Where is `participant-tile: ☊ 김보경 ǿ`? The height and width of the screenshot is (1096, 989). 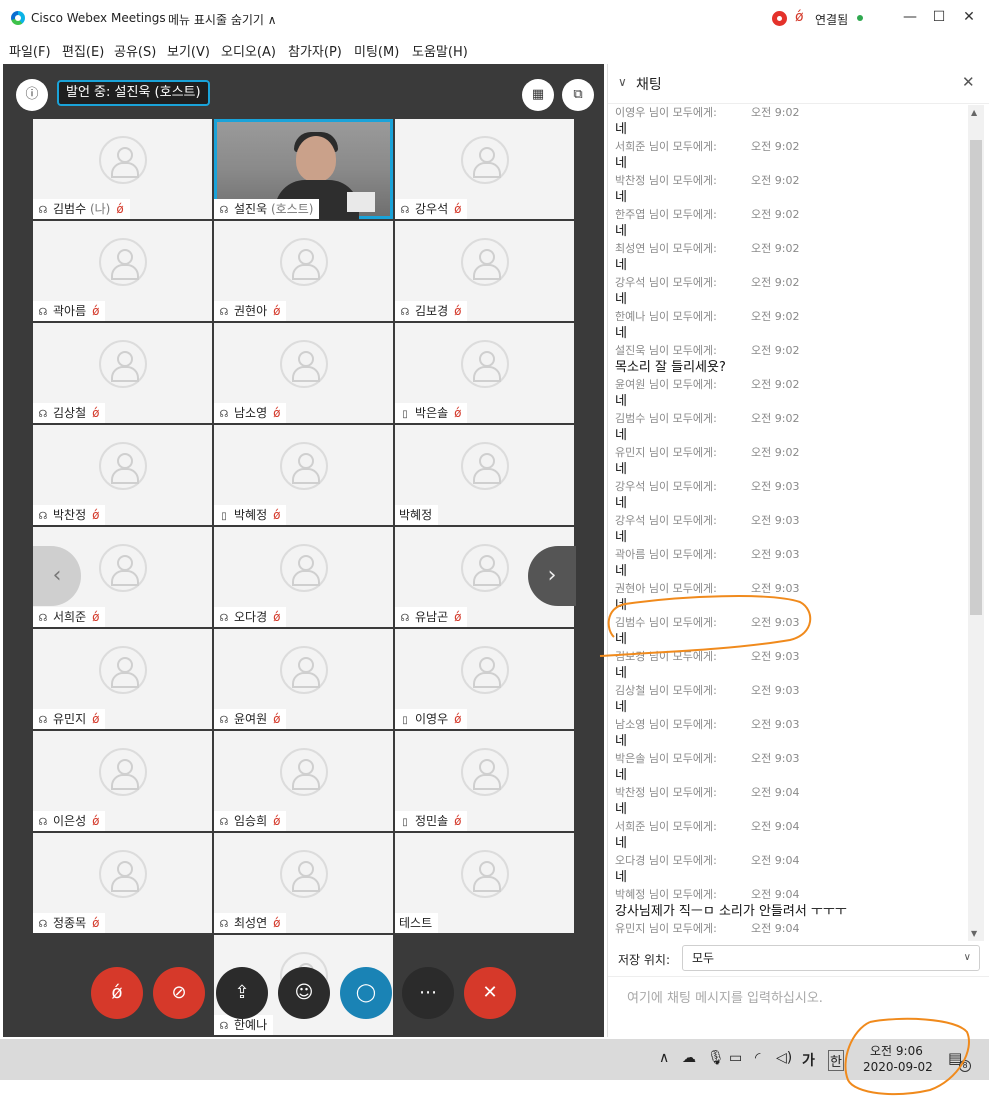 participant-tile: ☊ 김보경 ǿ is located at coordinates (484, 271).